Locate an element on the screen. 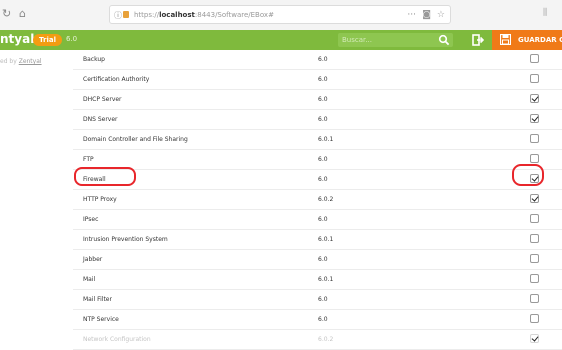 This screenshot has width=562, height=350. module-name: Mail is located at coordinates (89, 279).